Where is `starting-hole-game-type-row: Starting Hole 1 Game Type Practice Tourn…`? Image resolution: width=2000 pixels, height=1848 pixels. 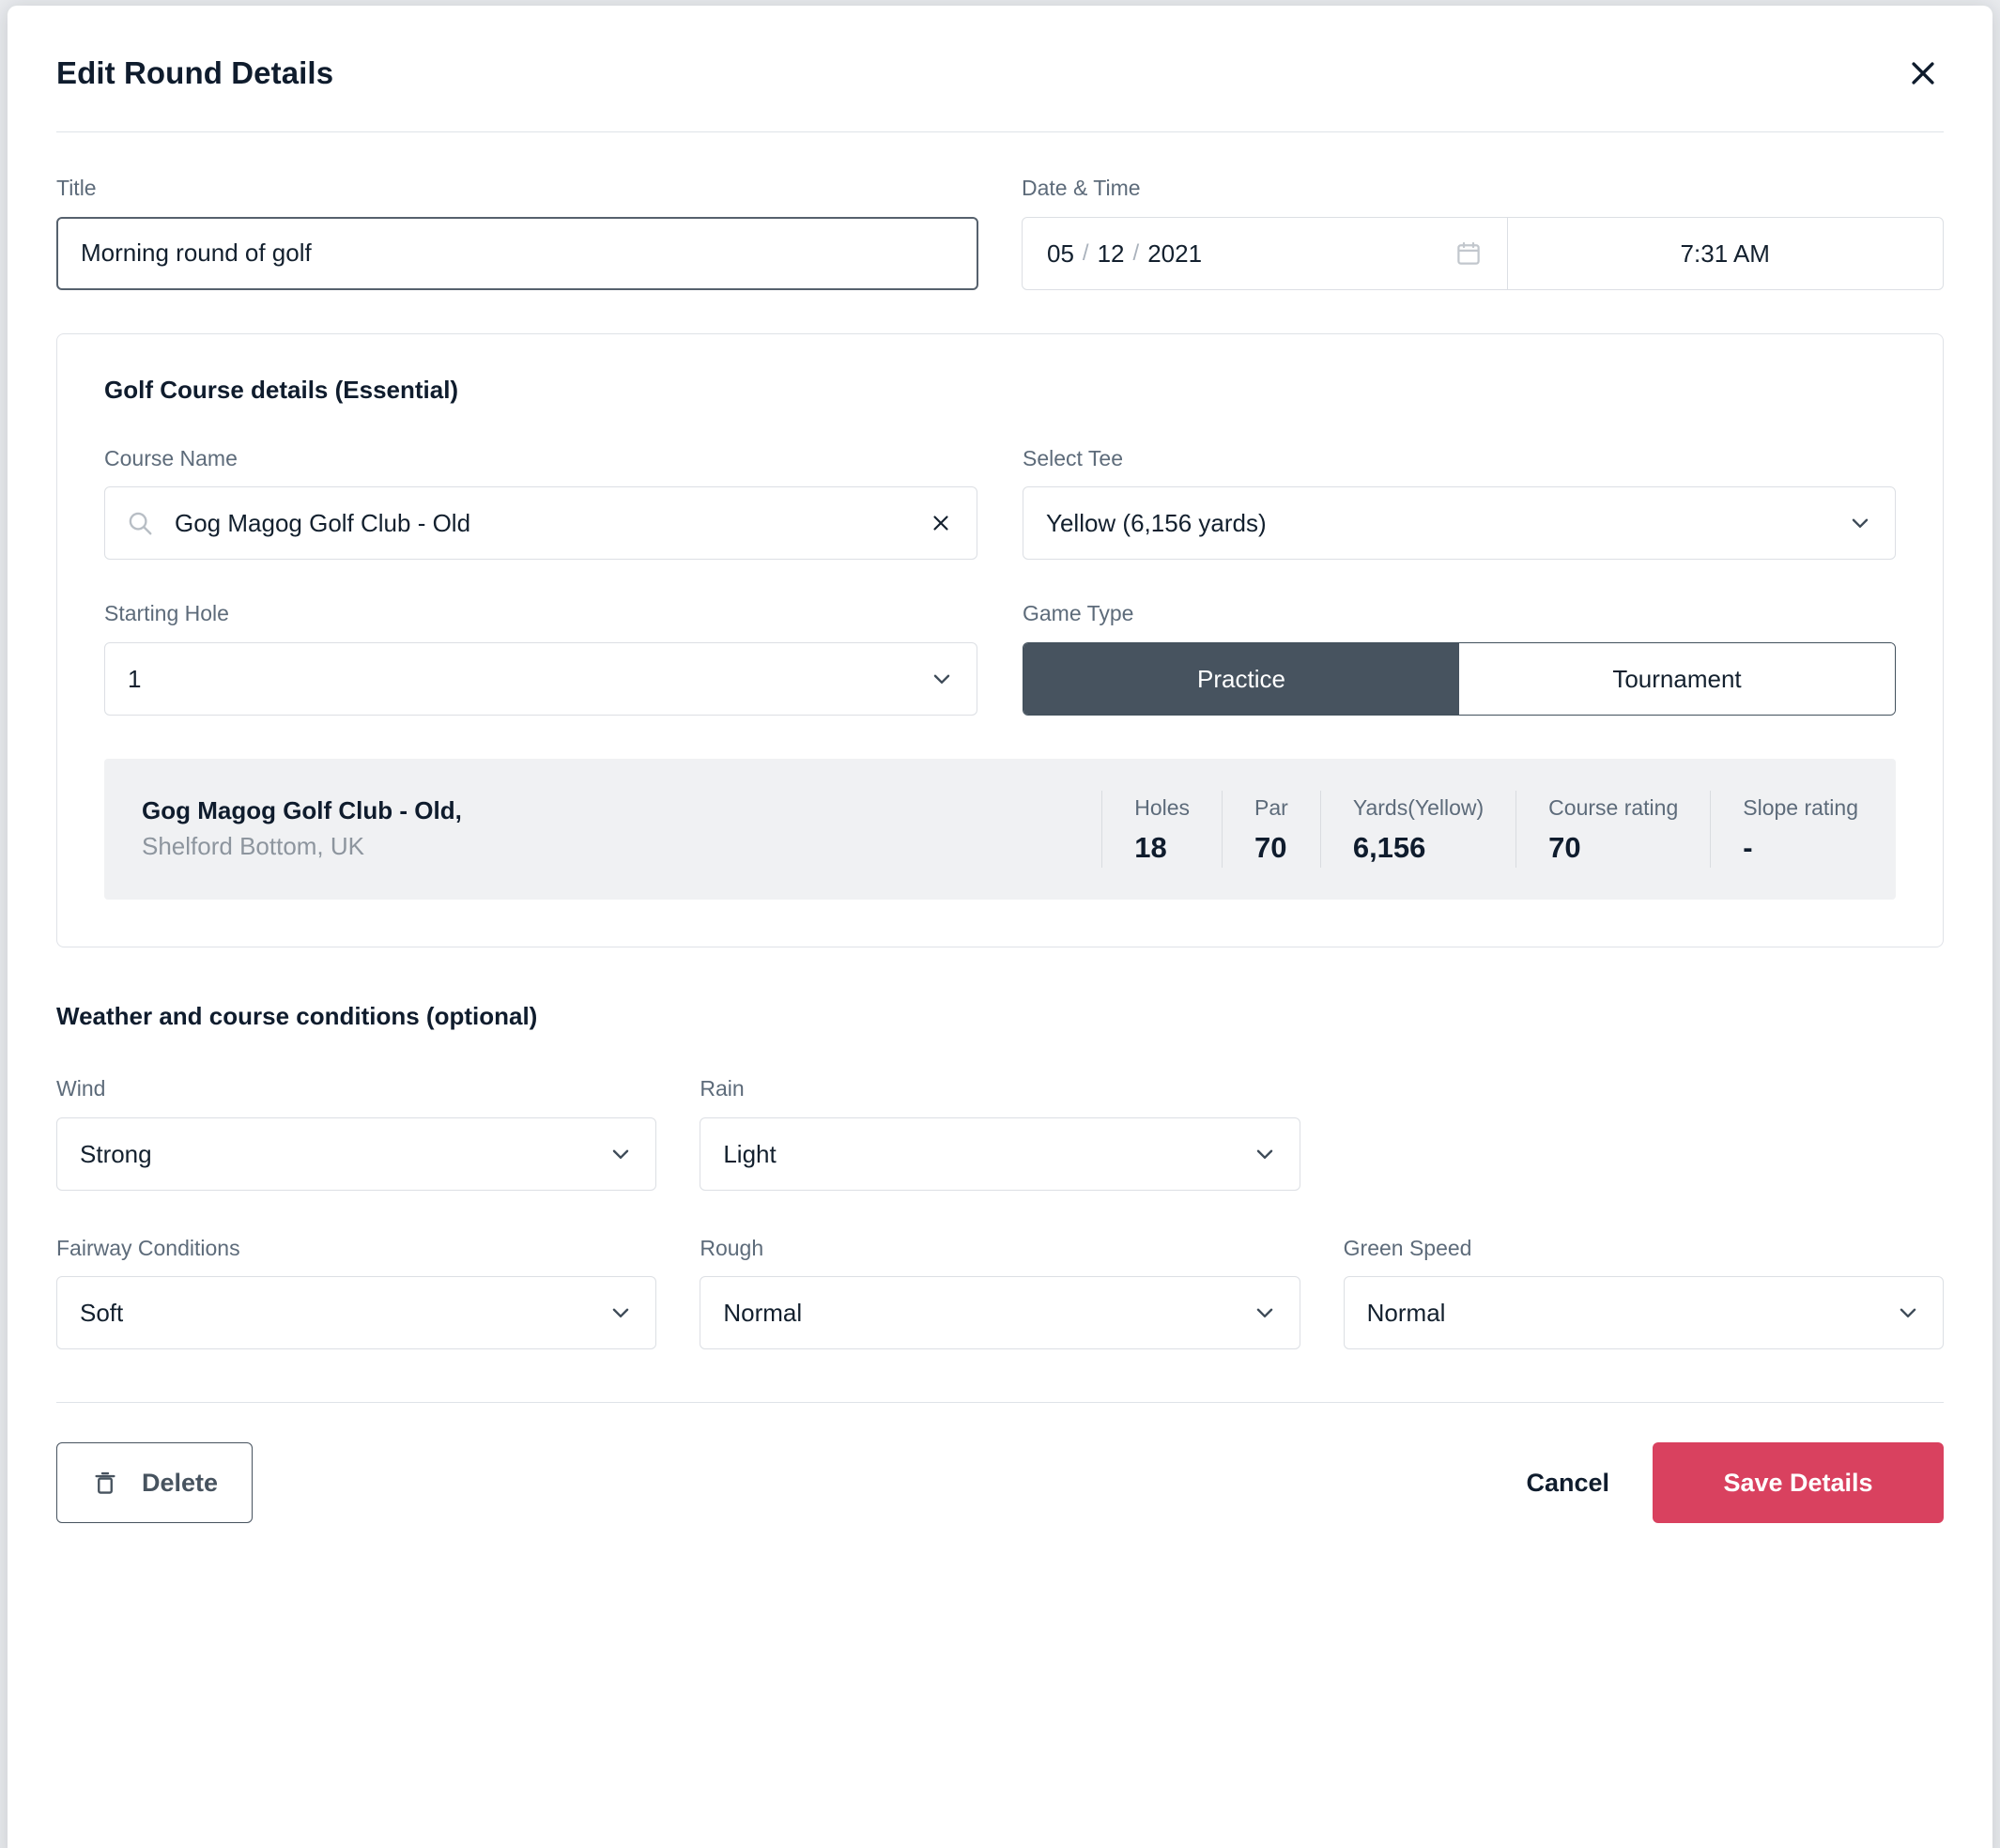
starting-hole-game-type-row: Starting Hole 1 Game Type Practice Tourn… is located at coordinates (1000, 658).